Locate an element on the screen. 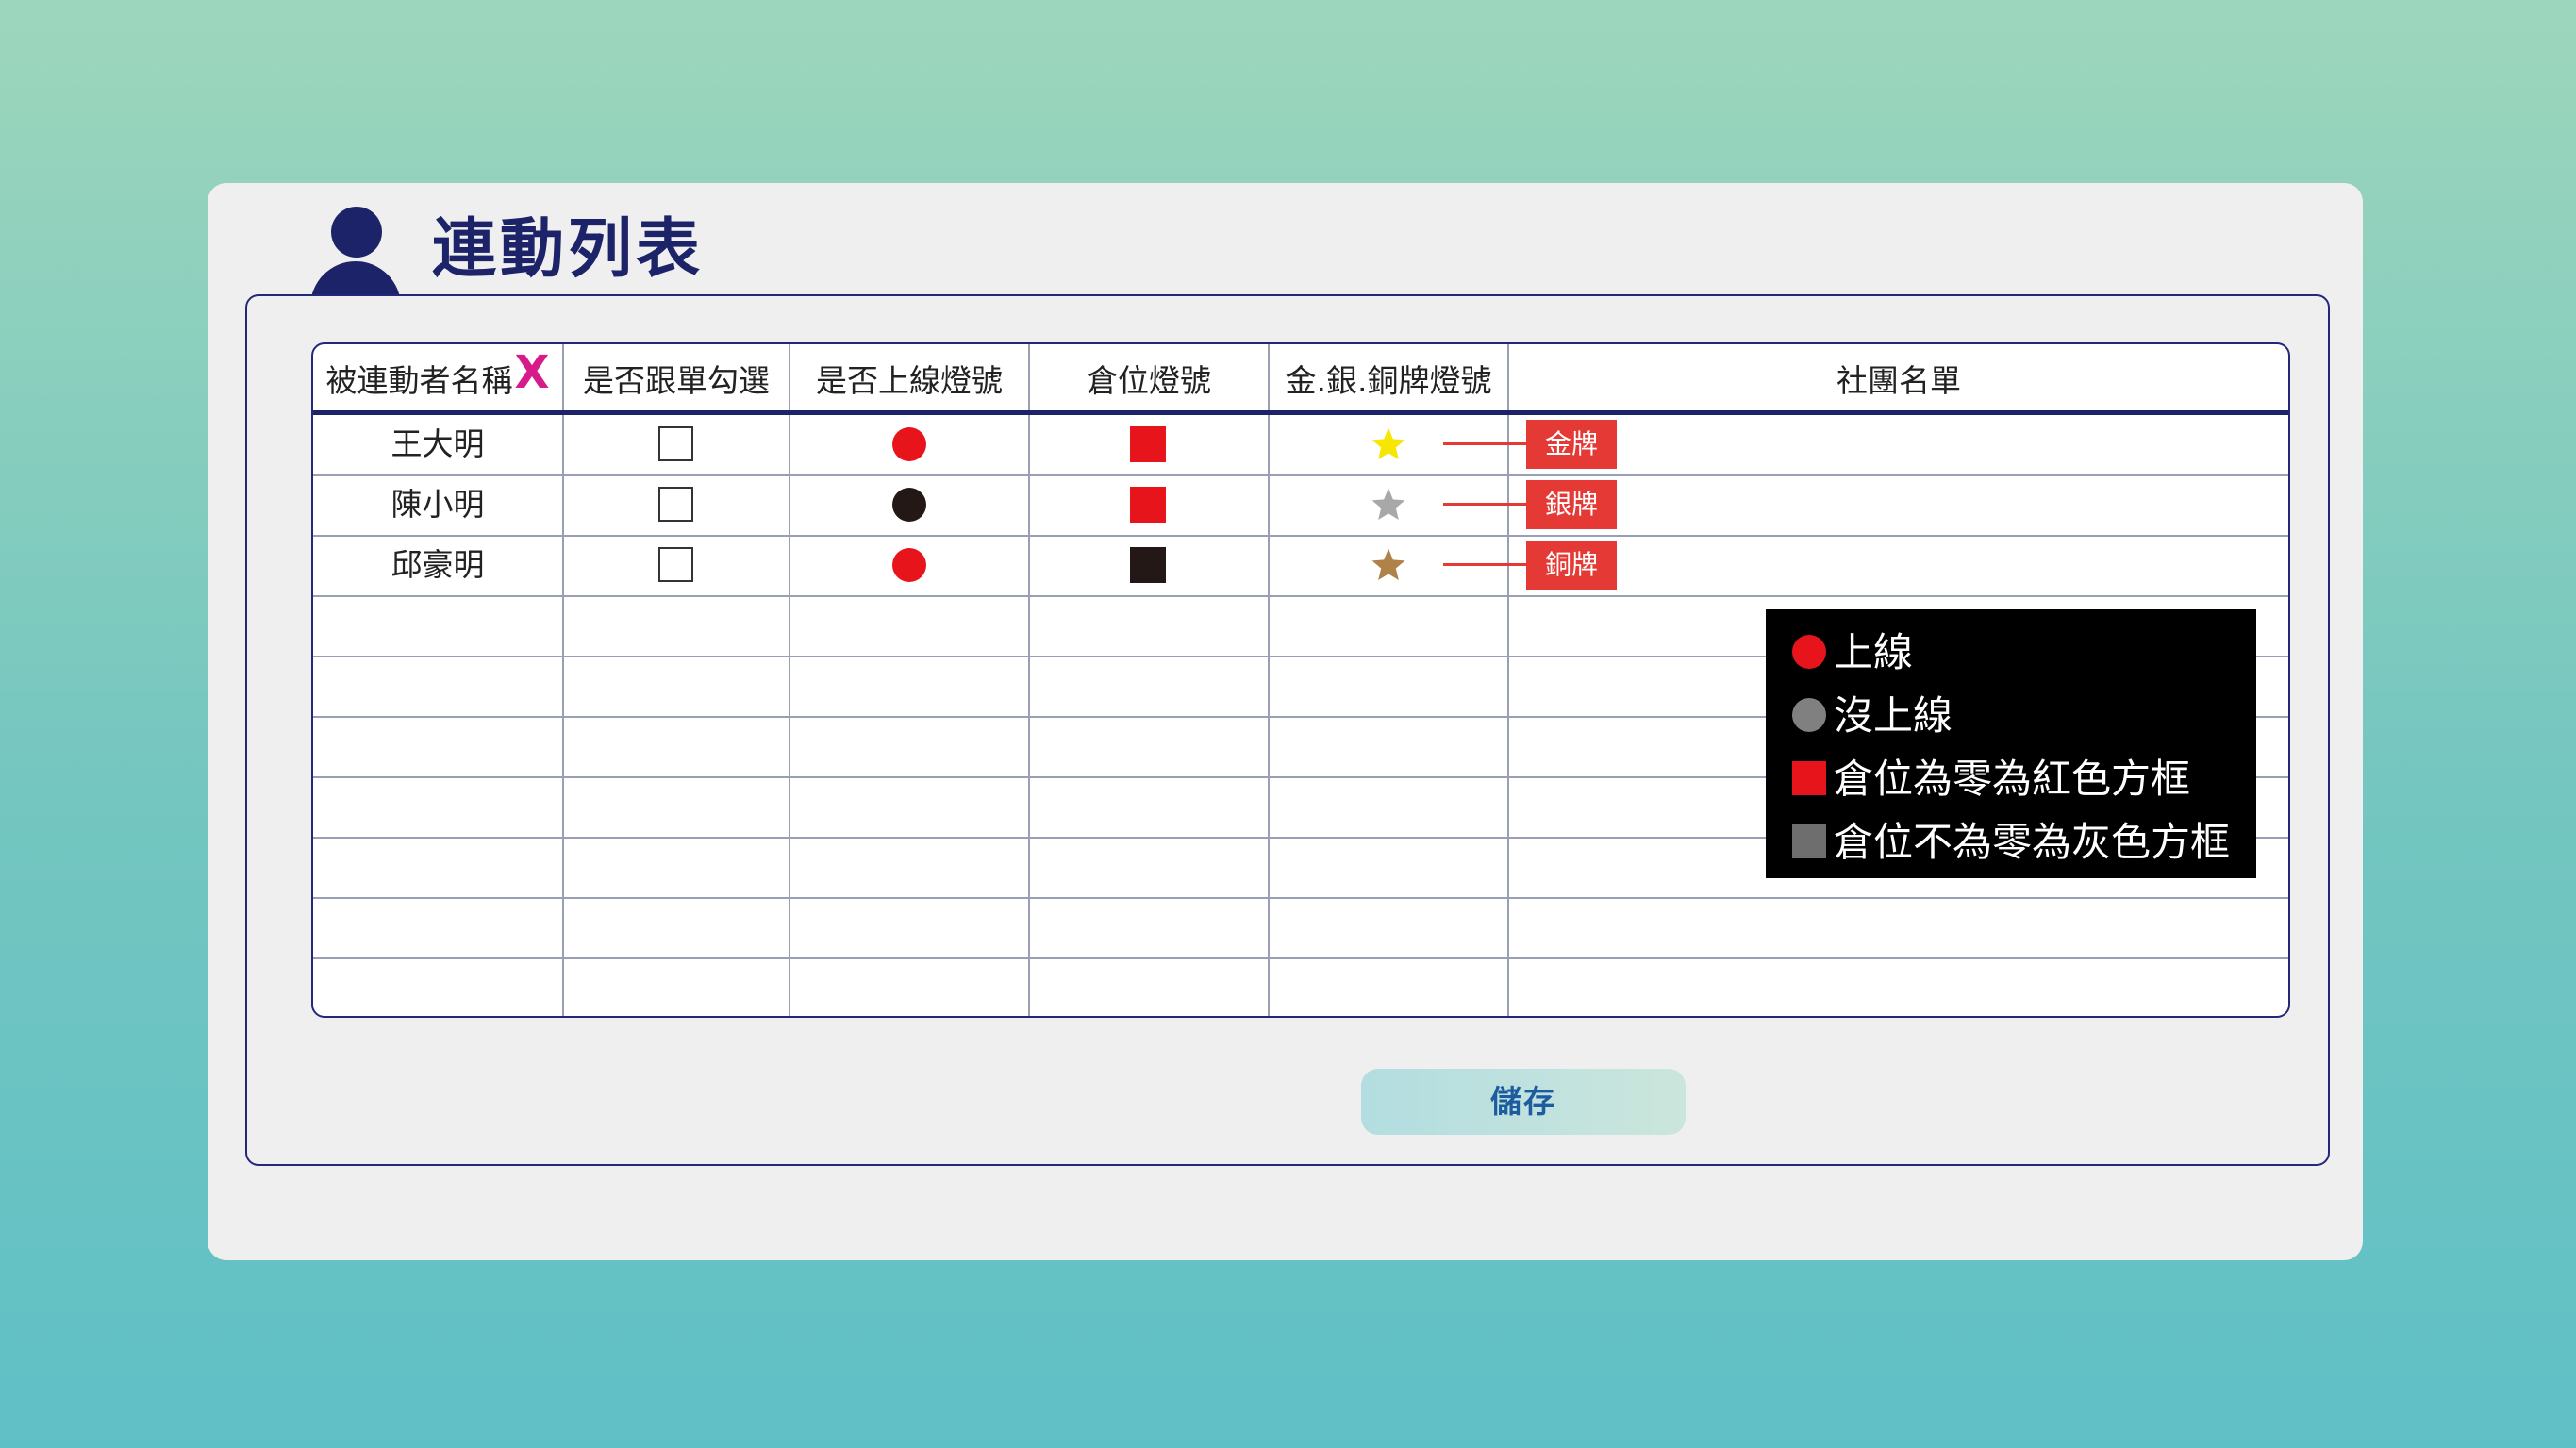 The image size is (2576, 1448). gold-medal-badge: 金牌 is located at coordinates (1571, 444).